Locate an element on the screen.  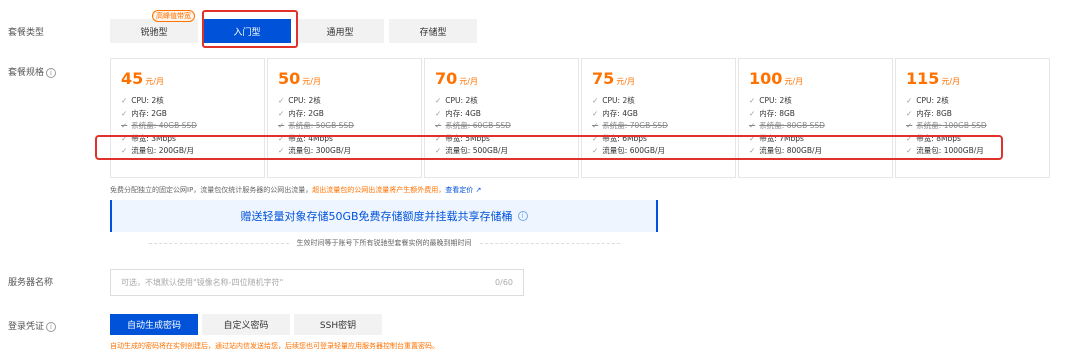
tab-storage: 存储型 is located at coordinates (433, 31).